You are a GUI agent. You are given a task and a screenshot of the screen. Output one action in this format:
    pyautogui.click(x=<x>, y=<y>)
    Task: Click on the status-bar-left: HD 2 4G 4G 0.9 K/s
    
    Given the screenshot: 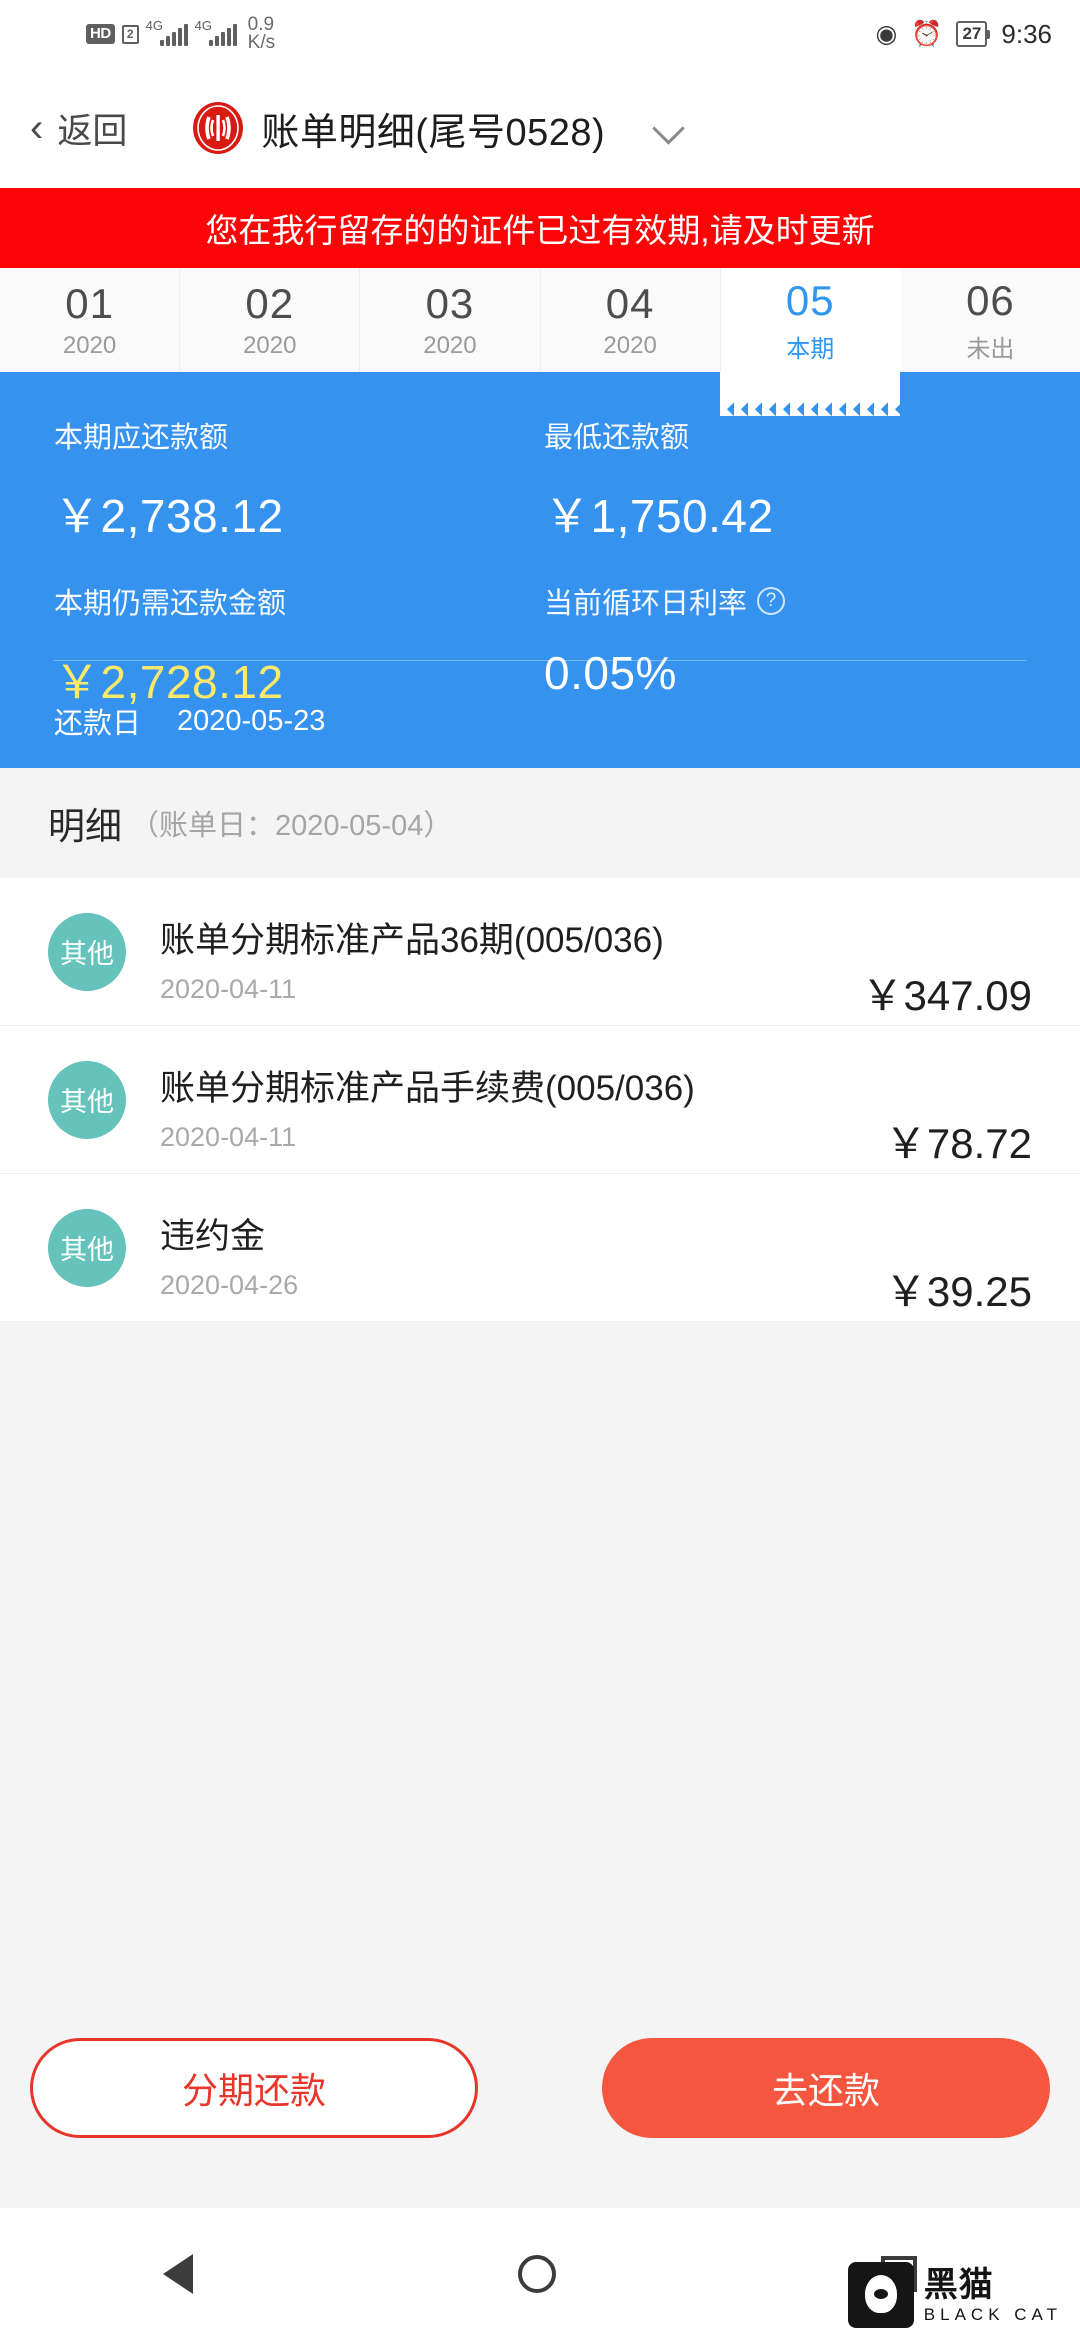 What is the action you would take?
    pyautogui.click(x=181, y=34)
    